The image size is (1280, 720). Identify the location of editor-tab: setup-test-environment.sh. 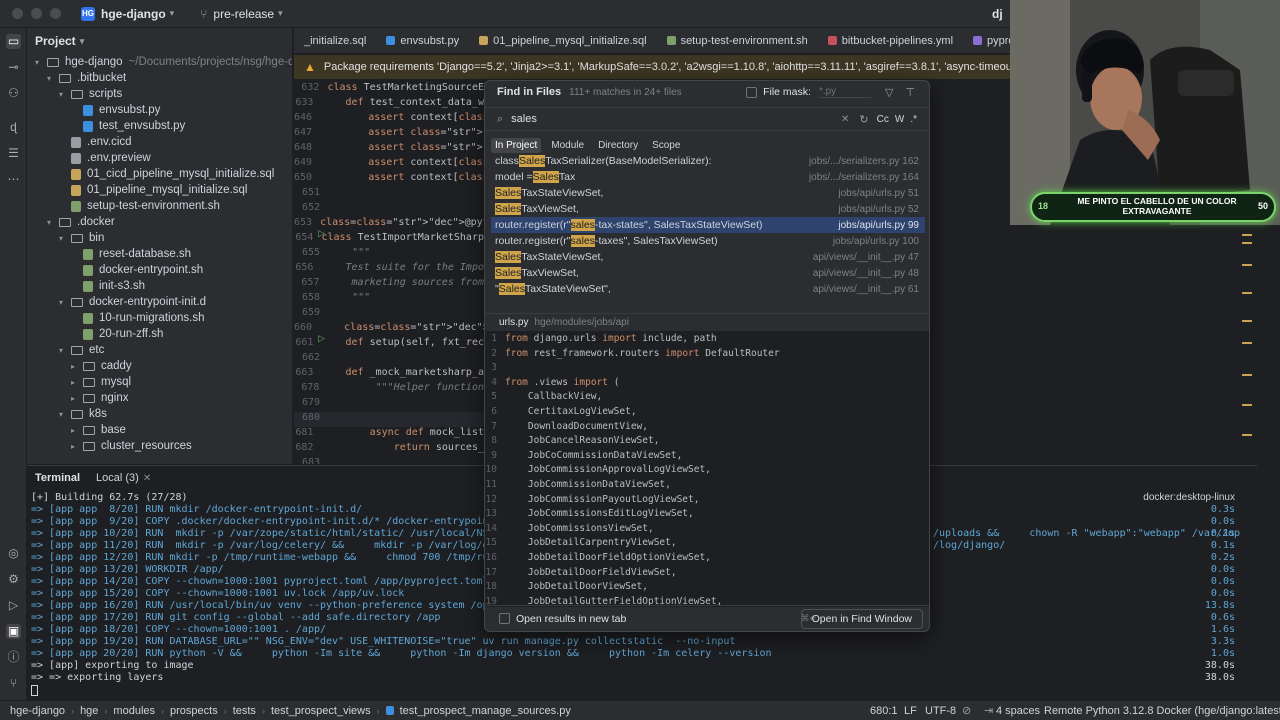
(737, 41).